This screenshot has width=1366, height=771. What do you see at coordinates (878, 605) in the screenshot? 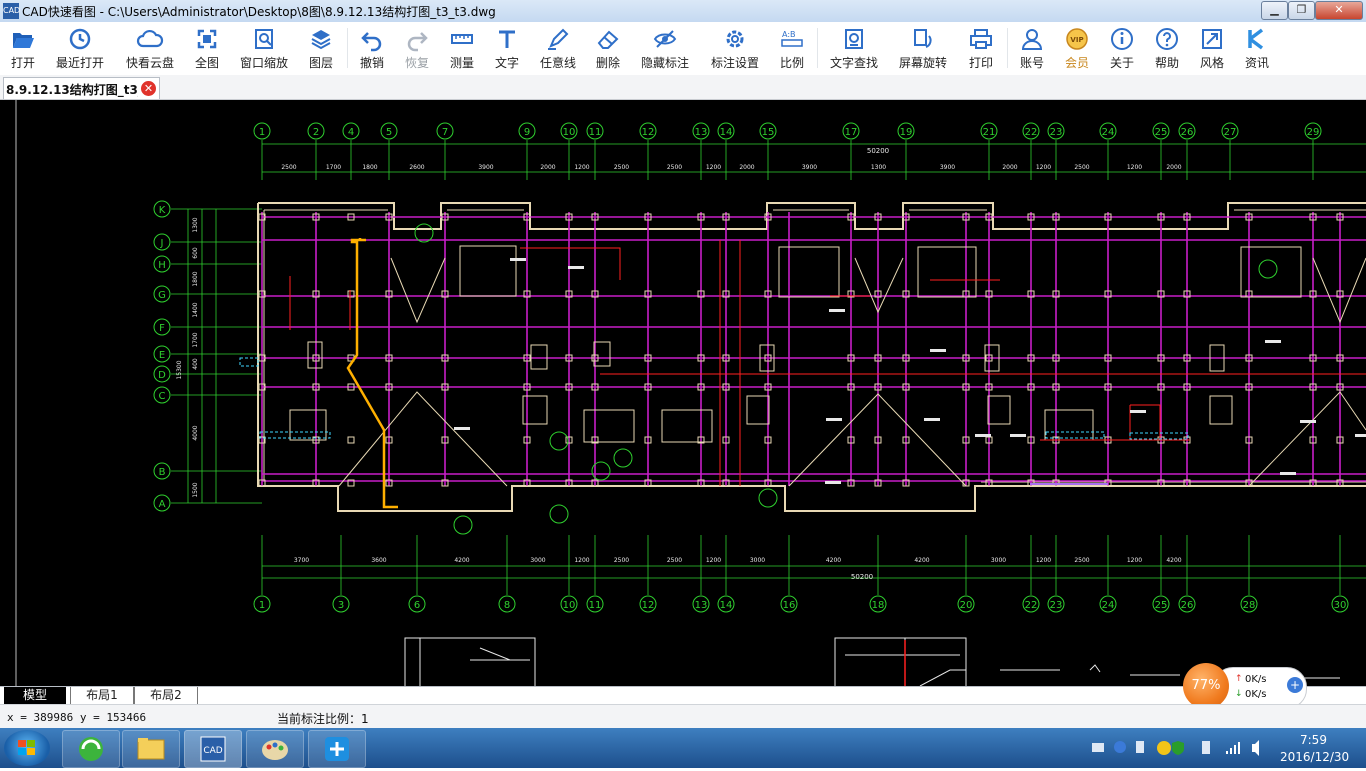
I see `axis-label-bottom: 18` at bounding box center [878, 605].